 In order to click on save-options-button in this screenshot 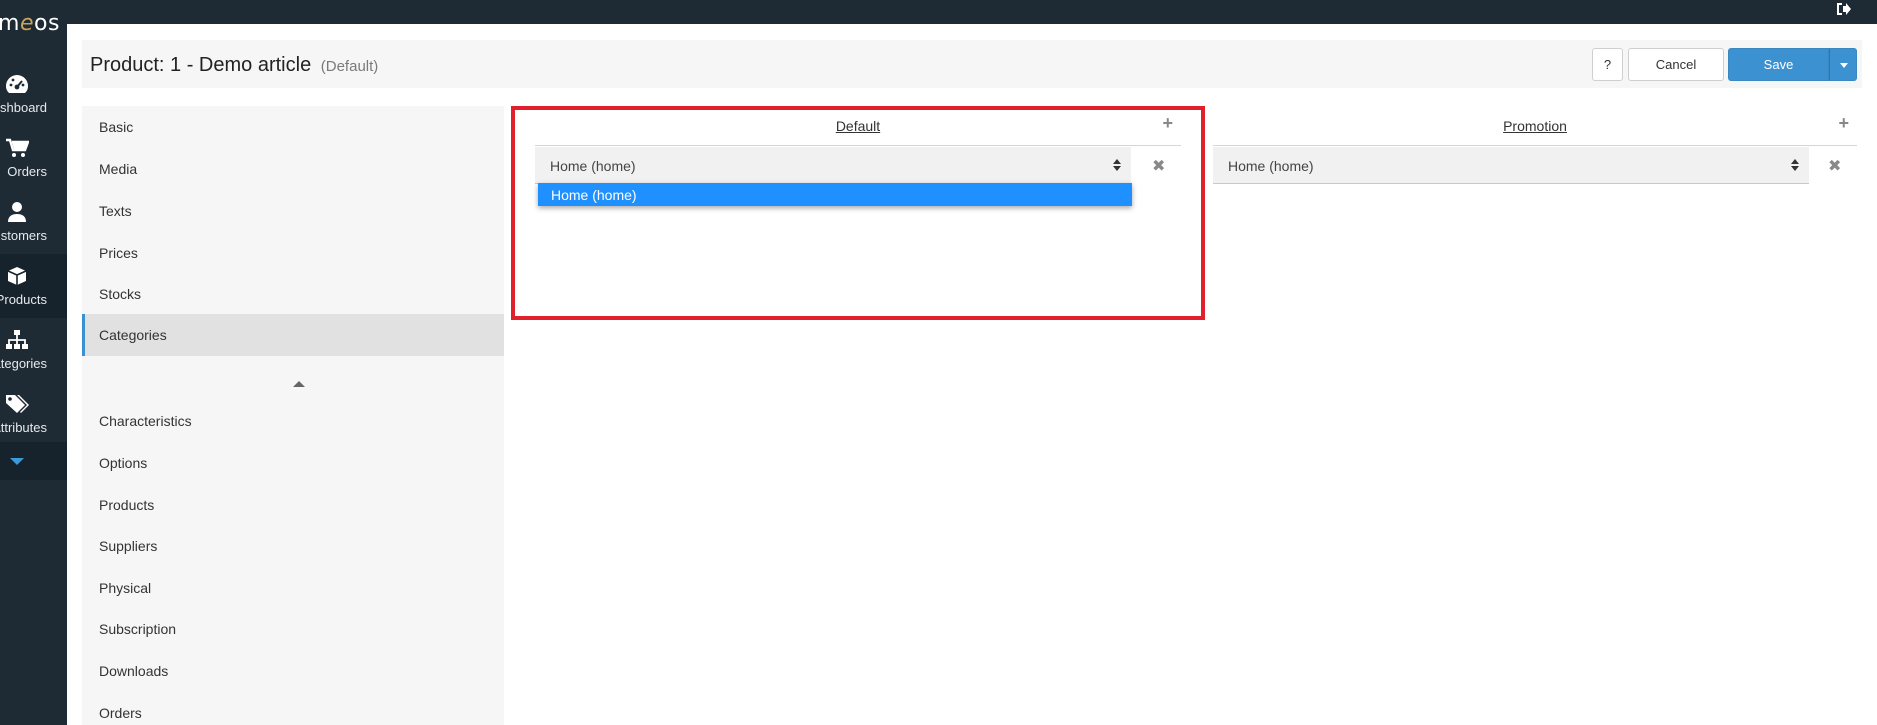, I will do `click(1843, 64)`.